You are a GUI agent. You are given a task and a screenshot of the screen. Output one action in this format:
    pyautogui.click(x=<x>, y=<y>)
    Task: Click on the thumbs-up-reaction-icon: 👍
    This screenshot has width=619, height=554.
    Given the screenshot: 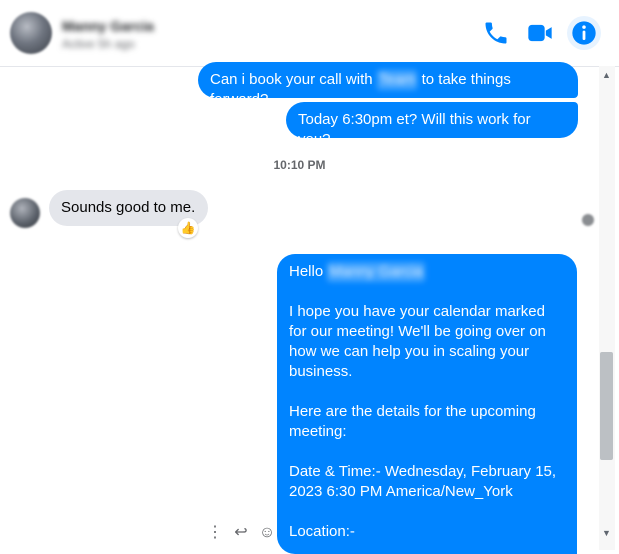 What is the action you would take?
    pyautogui.click(x=188, y=228)
    